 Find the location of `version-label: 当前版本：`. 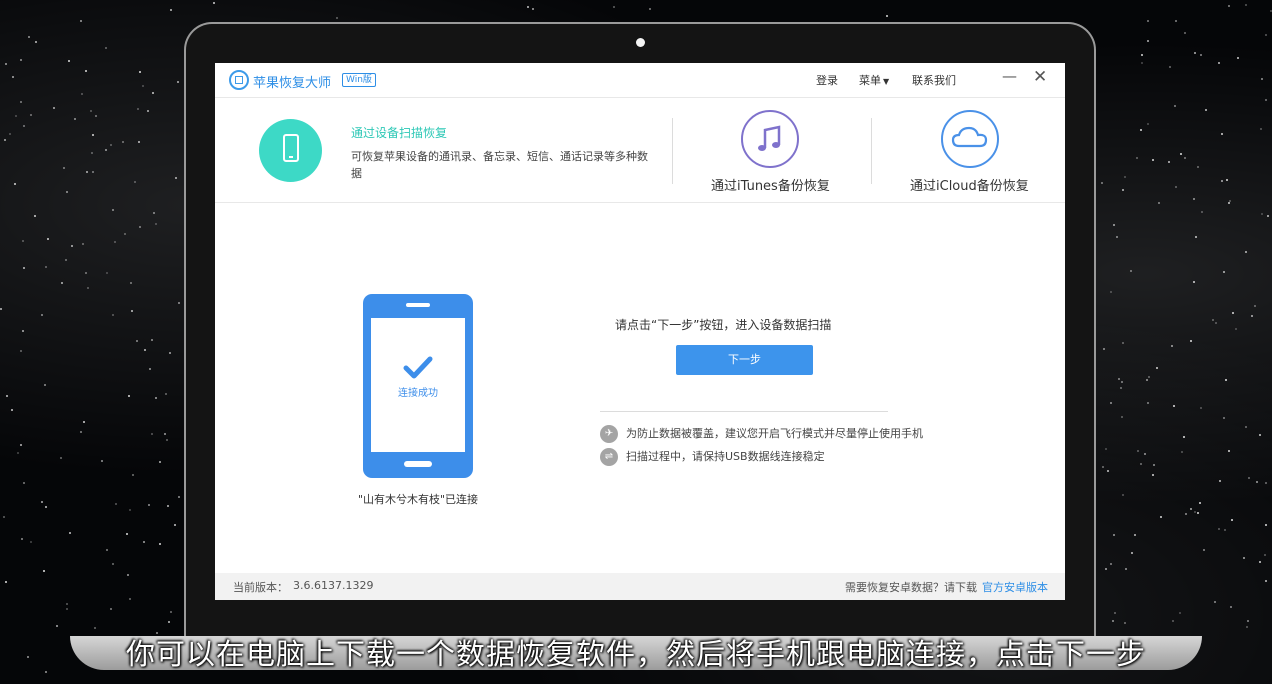

version-label: 当前版本： is located at coordinates (260, 587).